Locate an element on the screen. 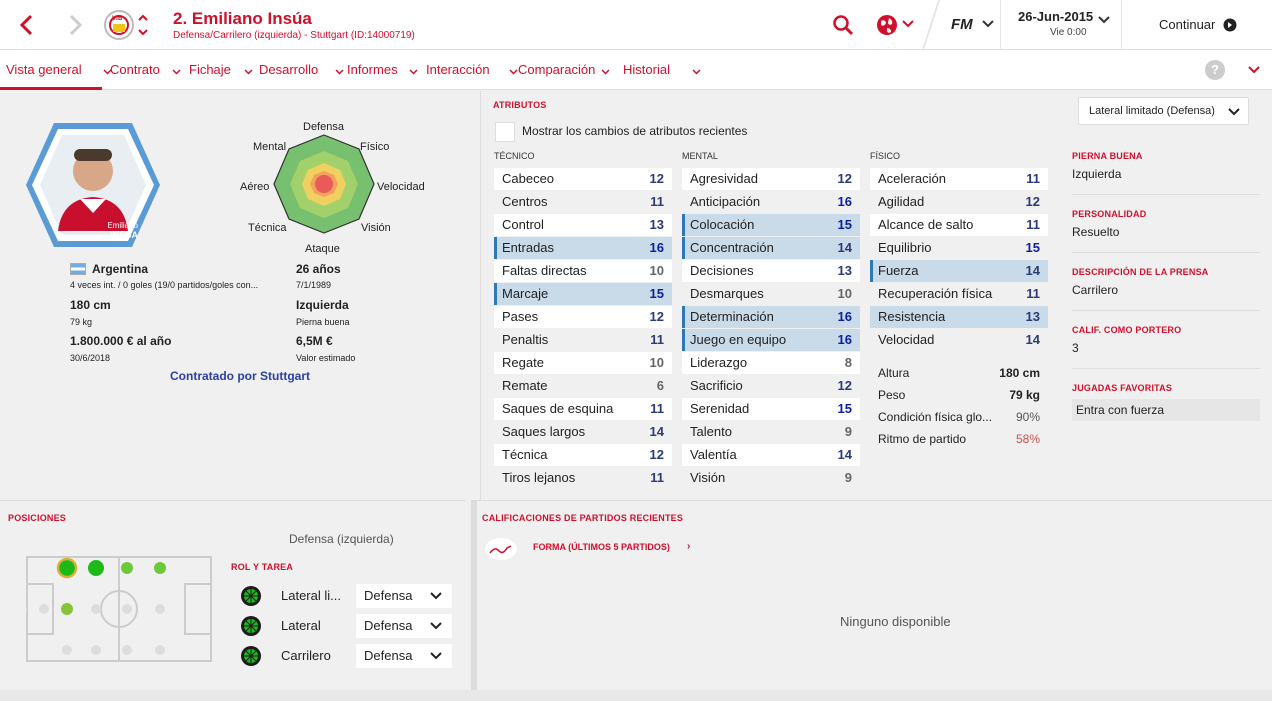 The image size is (1272, 701). attribute-row: Sacrificio 12 is located at coordinates (771, 386).